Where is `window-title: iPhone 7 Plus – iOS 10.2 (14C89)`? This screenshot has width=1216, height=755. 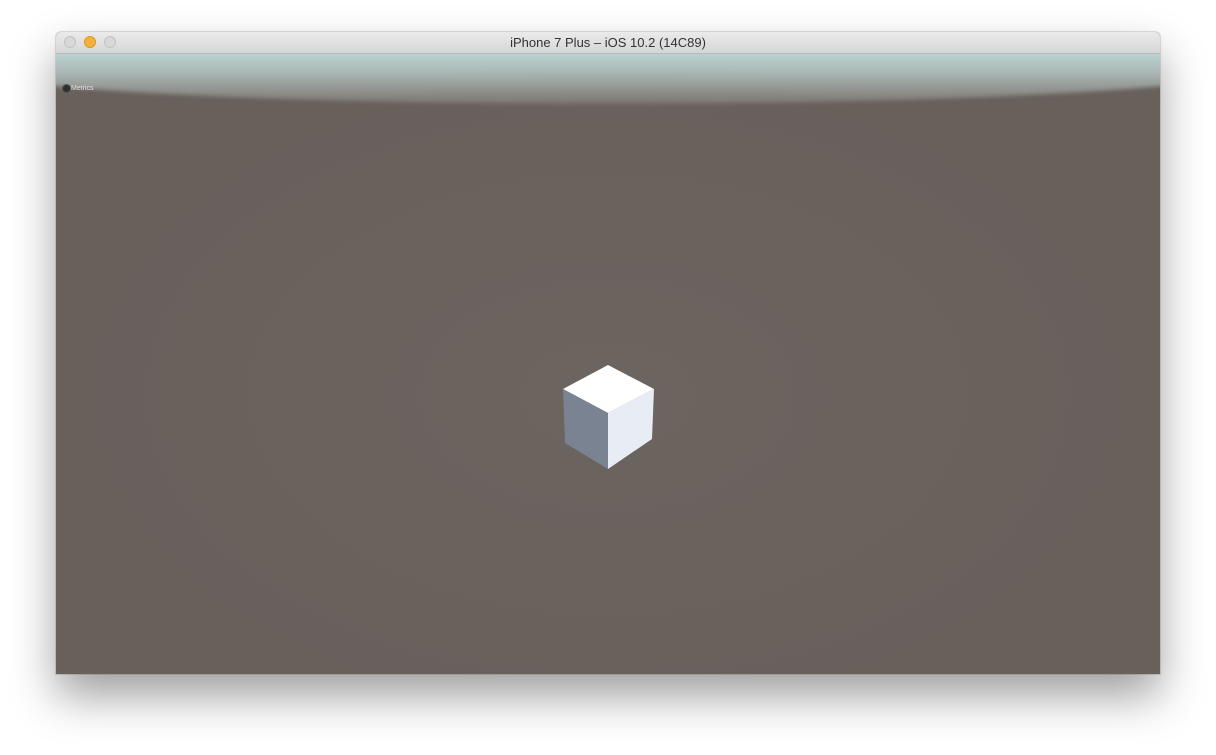
window-title: iPhone 7 Plus – iOS 10.2 (14C89) is located at coordinates (608, 42).